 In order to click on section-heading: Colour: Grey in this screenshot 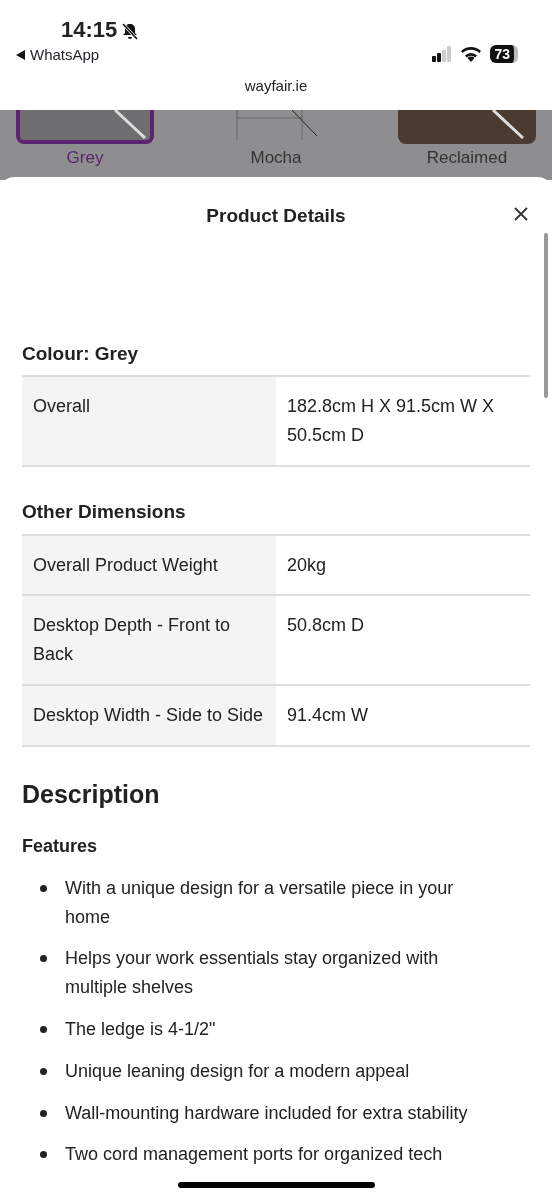, I will do `click(81, 354)`.